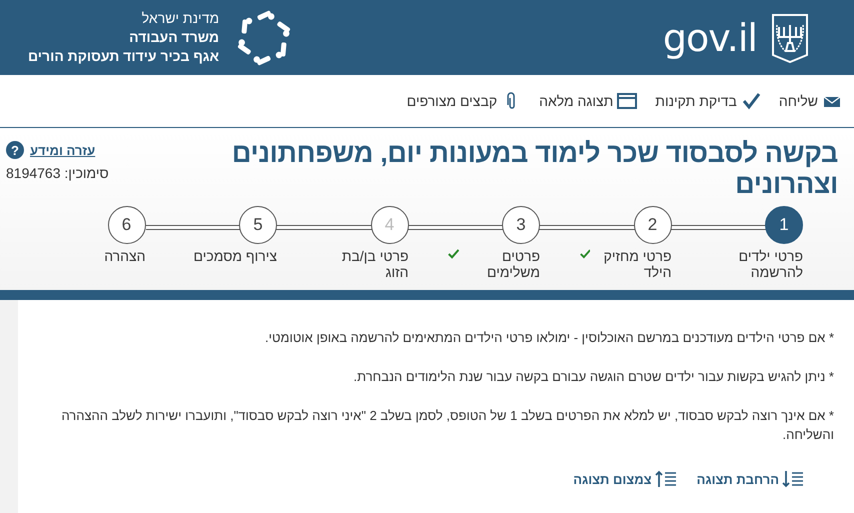 The height and width of the screenshot is (513, 854). What do you see at coordinates (637, 264) in the screenshot?
I see `step-label: פרטי מחזיק הילד` at bounding box center [637, 264].